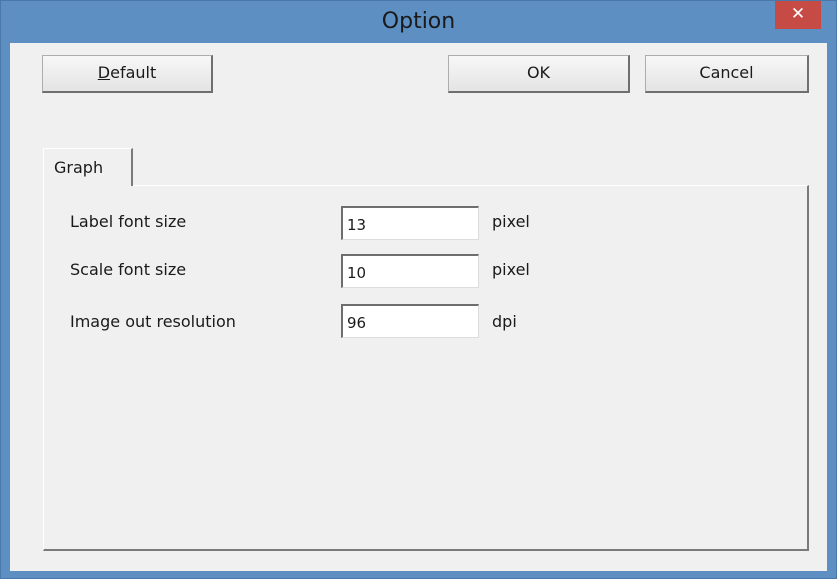 This screenshot has width=837, height=579. I want to click on ok-button-label: OK, so click(538, 72).